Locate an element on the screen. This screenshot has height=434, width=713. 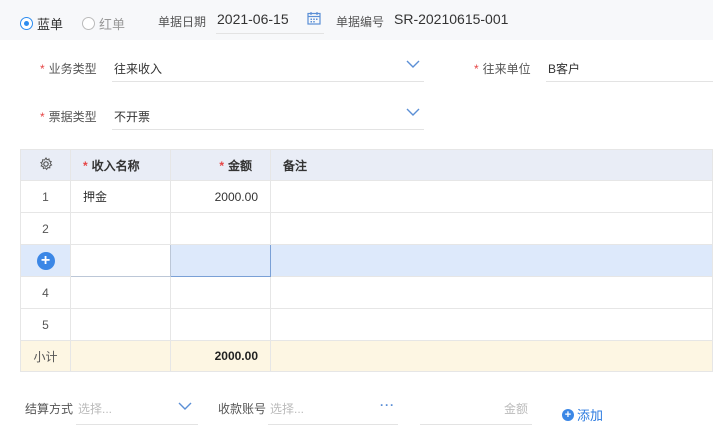
red-invoice-radio: 红单 is located at coordinates (103, 23).